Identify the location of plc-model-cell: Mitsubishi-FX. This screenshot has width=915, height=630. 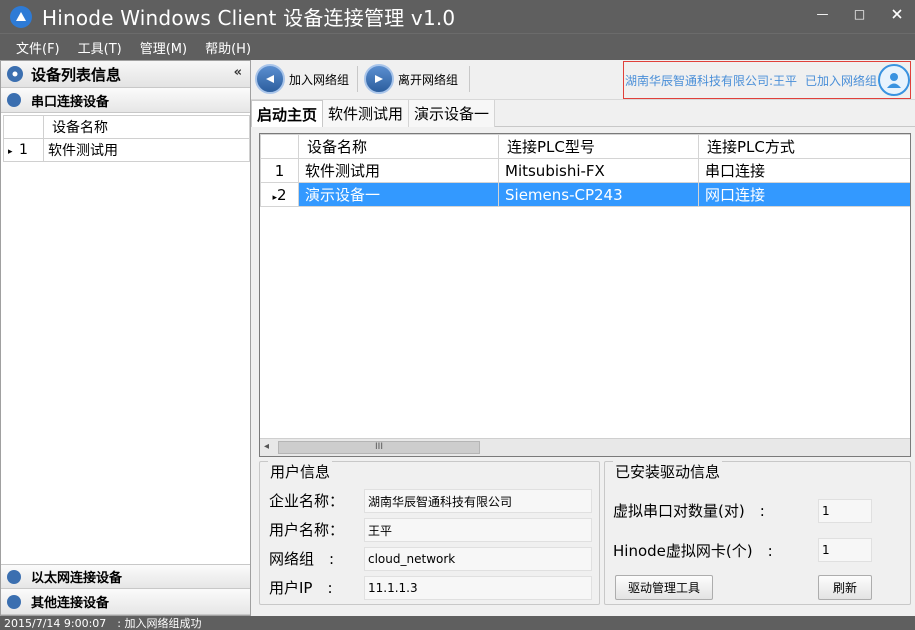
(598, 170).